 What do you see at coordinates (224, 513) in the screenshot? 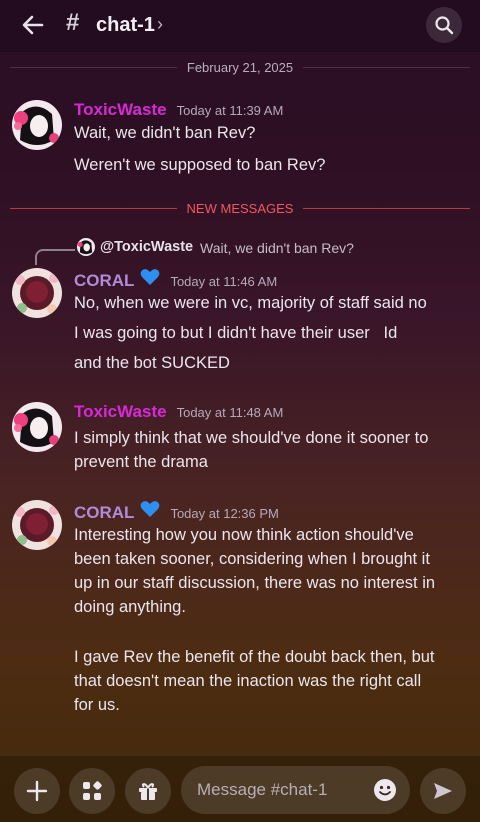
I see `timestamp: Today at 12:36 PM` at bounding box center [224, 513].